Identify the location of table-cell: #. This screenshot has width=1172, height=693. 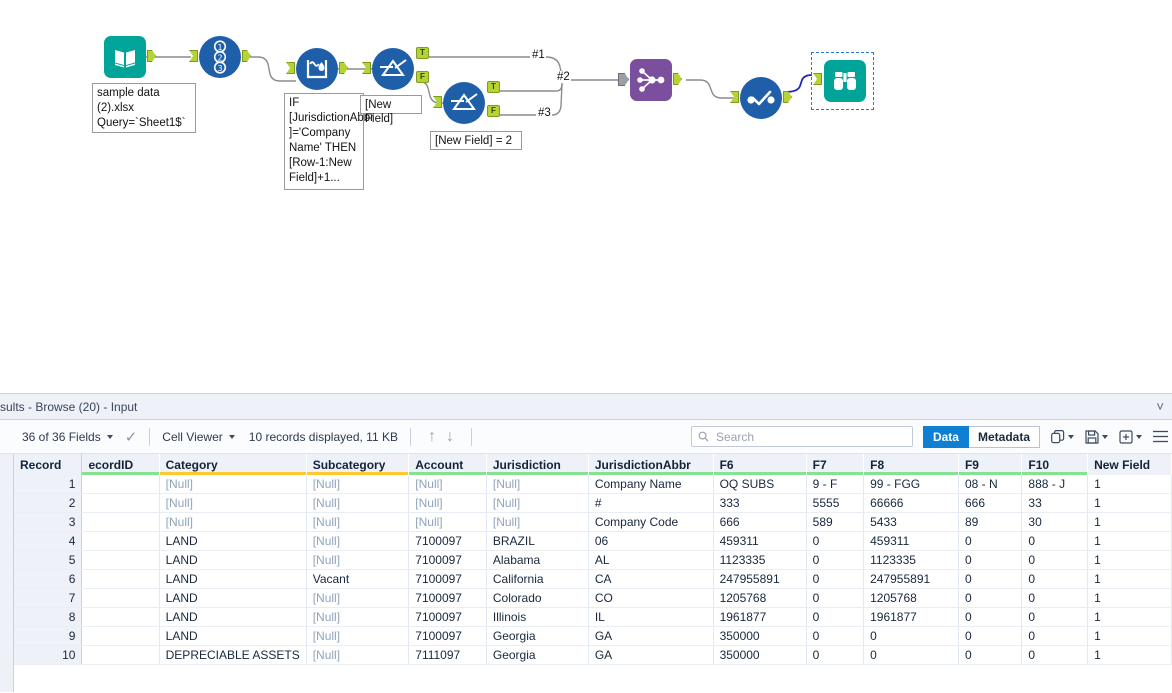
(651, 503).